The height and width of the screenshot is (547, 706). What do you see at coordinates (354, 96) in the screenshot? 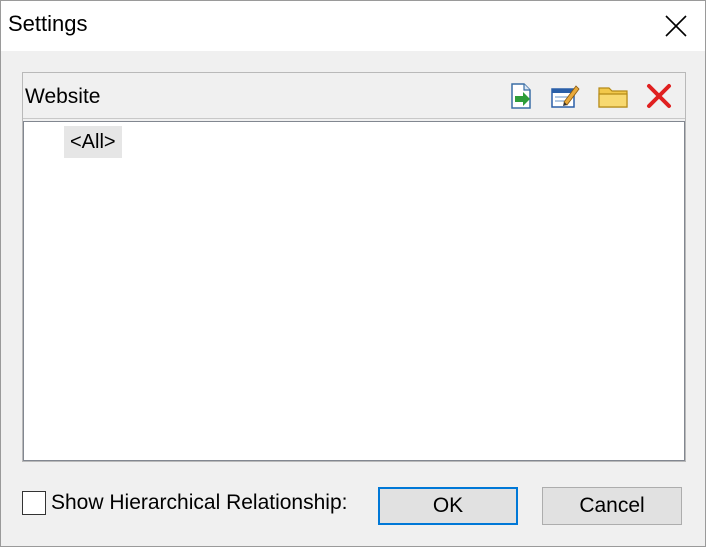
I see `panel-header: Website` at bounding box center [354, 96].